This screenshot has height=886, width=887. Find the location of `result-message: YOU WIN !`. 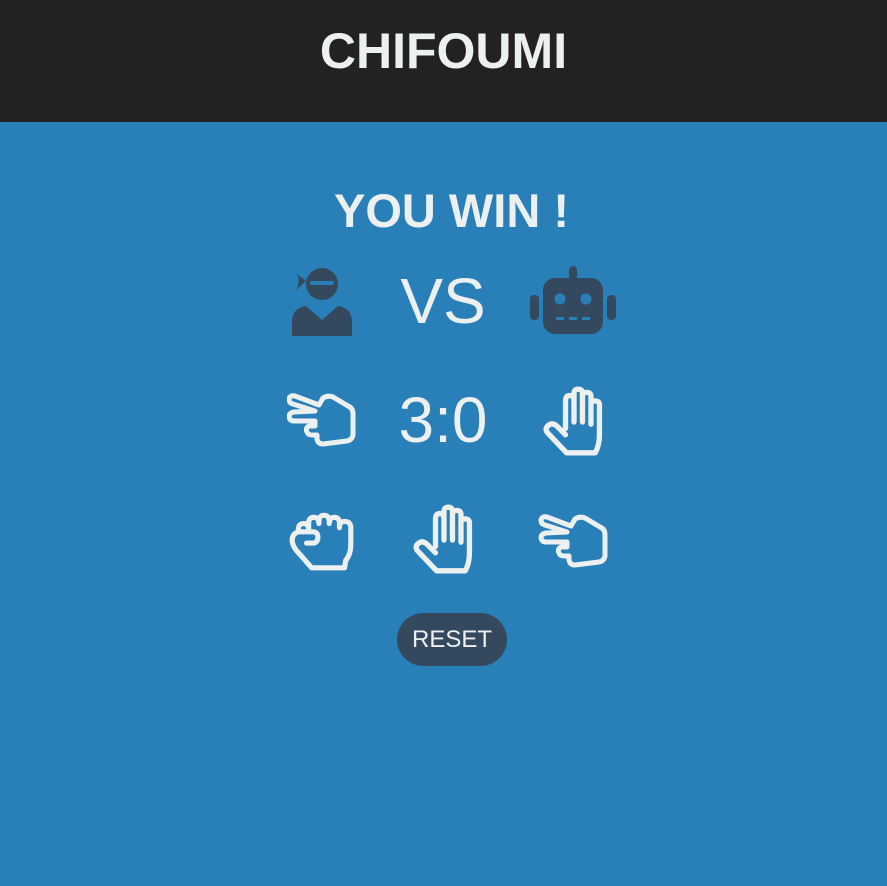

result-message: YOU WIN ! is located at coordinates (451, 210).